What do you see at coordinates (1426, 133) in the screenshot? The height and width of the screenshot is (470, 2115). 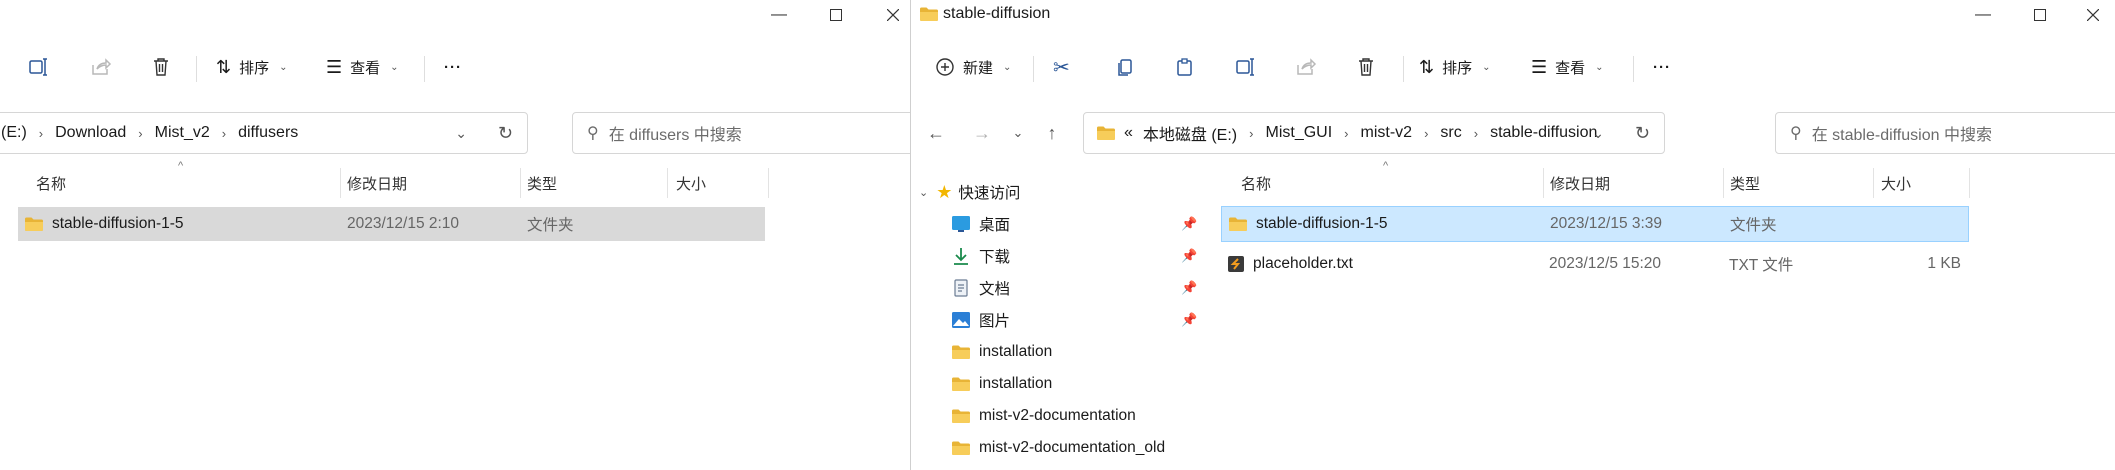 I see `chevron-right-icon: ›` at bounding box center [1426, 133].